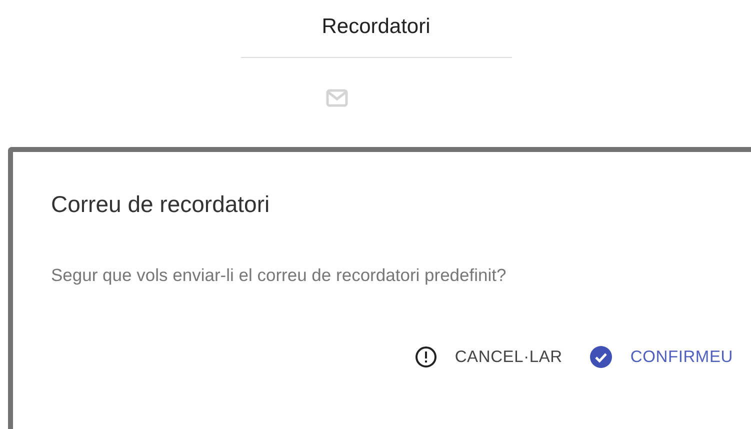  What do you see at coordinates (661, 357) in the screenshot?
I see `confirm-button: CONFIRMEU` at bounding box center [661, 357].